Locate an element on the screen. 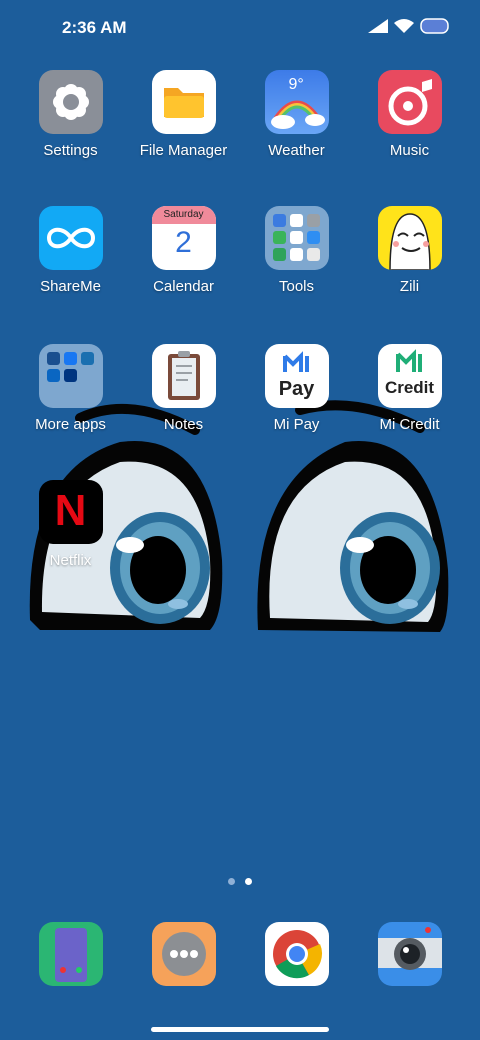  cellular-signal-icon is located at coordinates (378, 26).